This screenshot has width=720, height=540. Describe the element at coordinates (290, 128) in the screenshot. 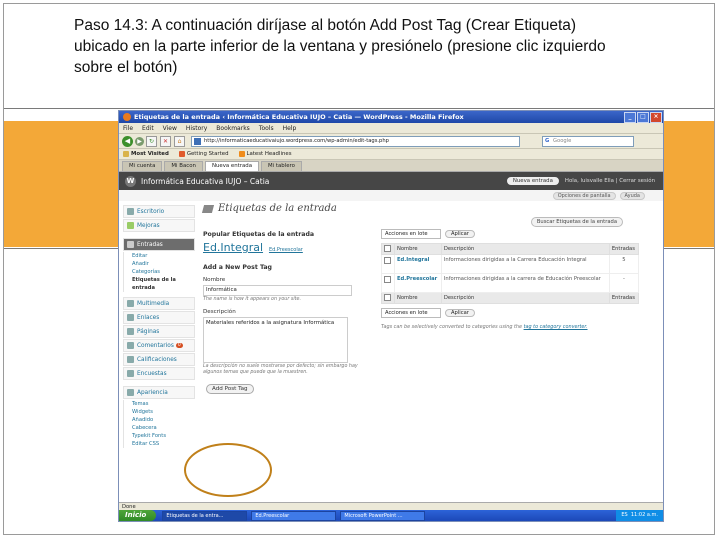

I see `menu-help: Help` at that location.